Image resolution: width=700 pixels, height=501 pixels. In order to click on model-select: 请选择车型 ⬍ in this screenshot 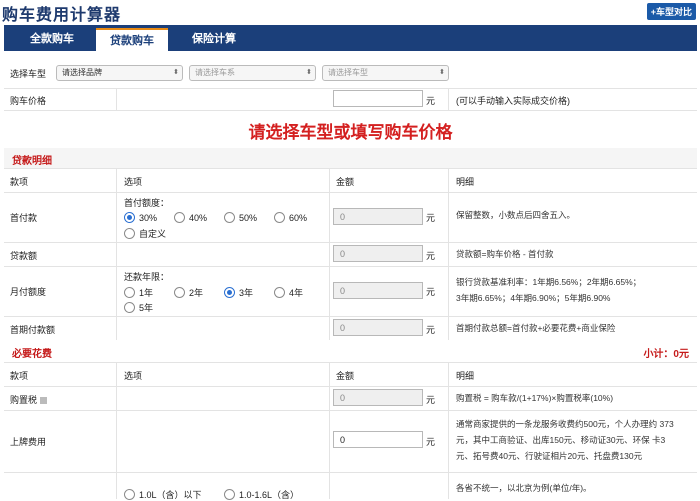, I will do `click(385, 73)`.